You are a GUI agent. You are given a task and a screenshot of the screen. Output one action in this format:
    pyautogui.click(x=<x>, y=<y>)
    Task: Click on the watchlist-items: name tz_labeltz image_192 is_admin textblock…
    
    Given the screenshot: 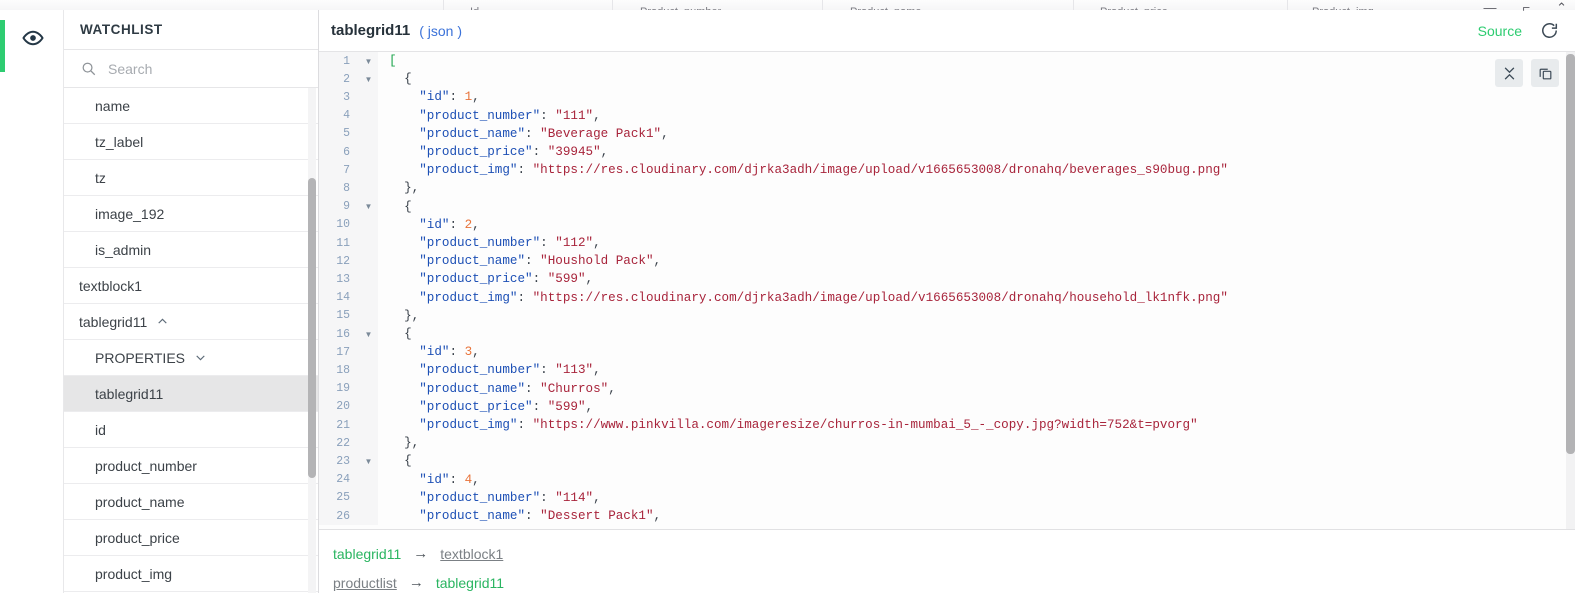 What is the action you would take?
    pyautogui.click(x=191, y=340)
    